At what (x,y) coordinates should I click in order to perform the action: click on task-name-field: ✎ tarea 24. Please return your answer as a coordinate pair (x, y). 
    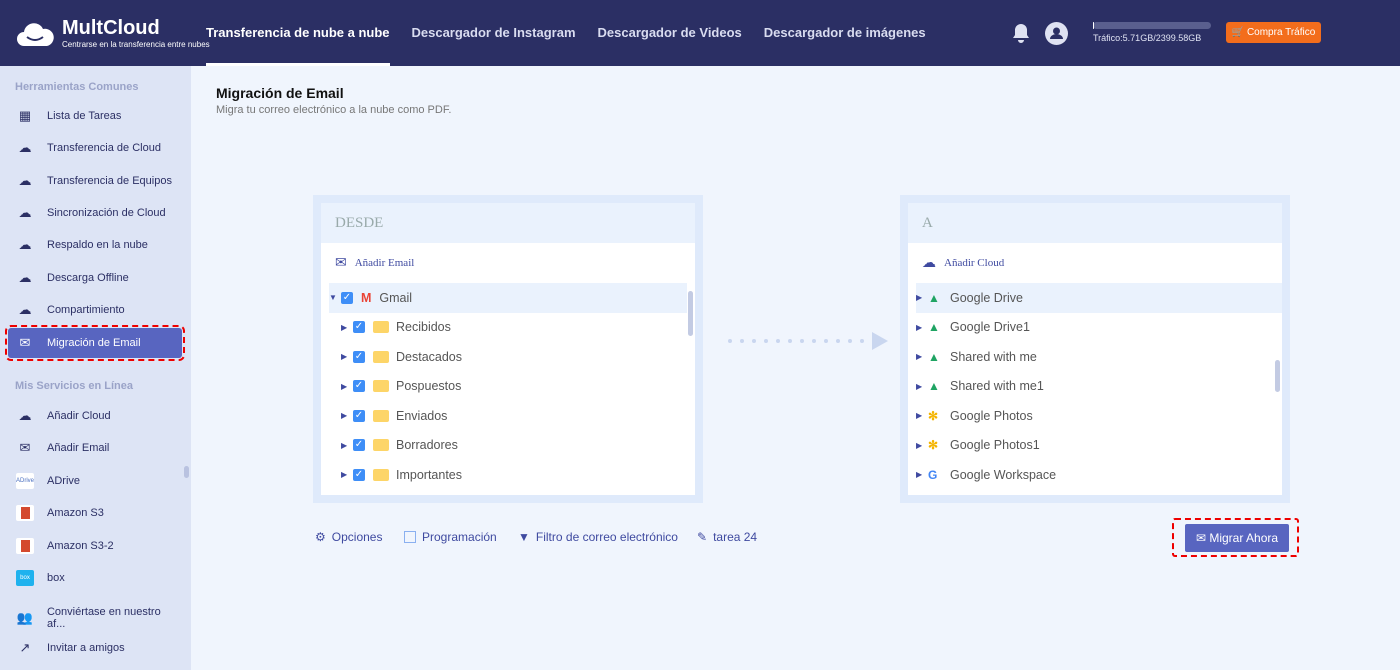
    Looking at the image, I should click on (727, 537).